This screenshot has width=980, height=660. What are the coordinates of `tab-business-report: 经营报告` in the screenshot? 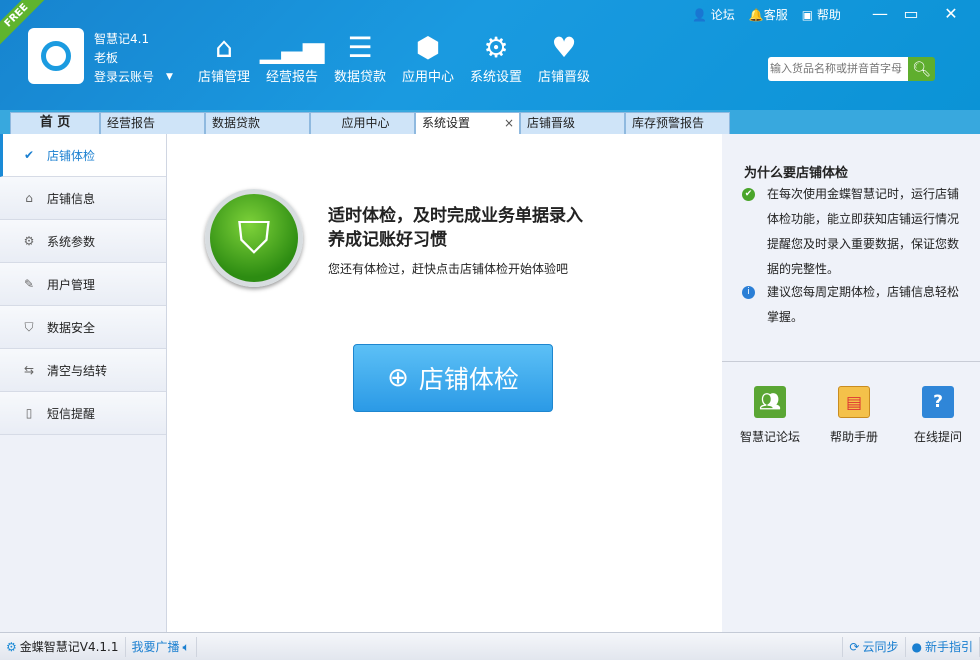 It's located at (152, 123).